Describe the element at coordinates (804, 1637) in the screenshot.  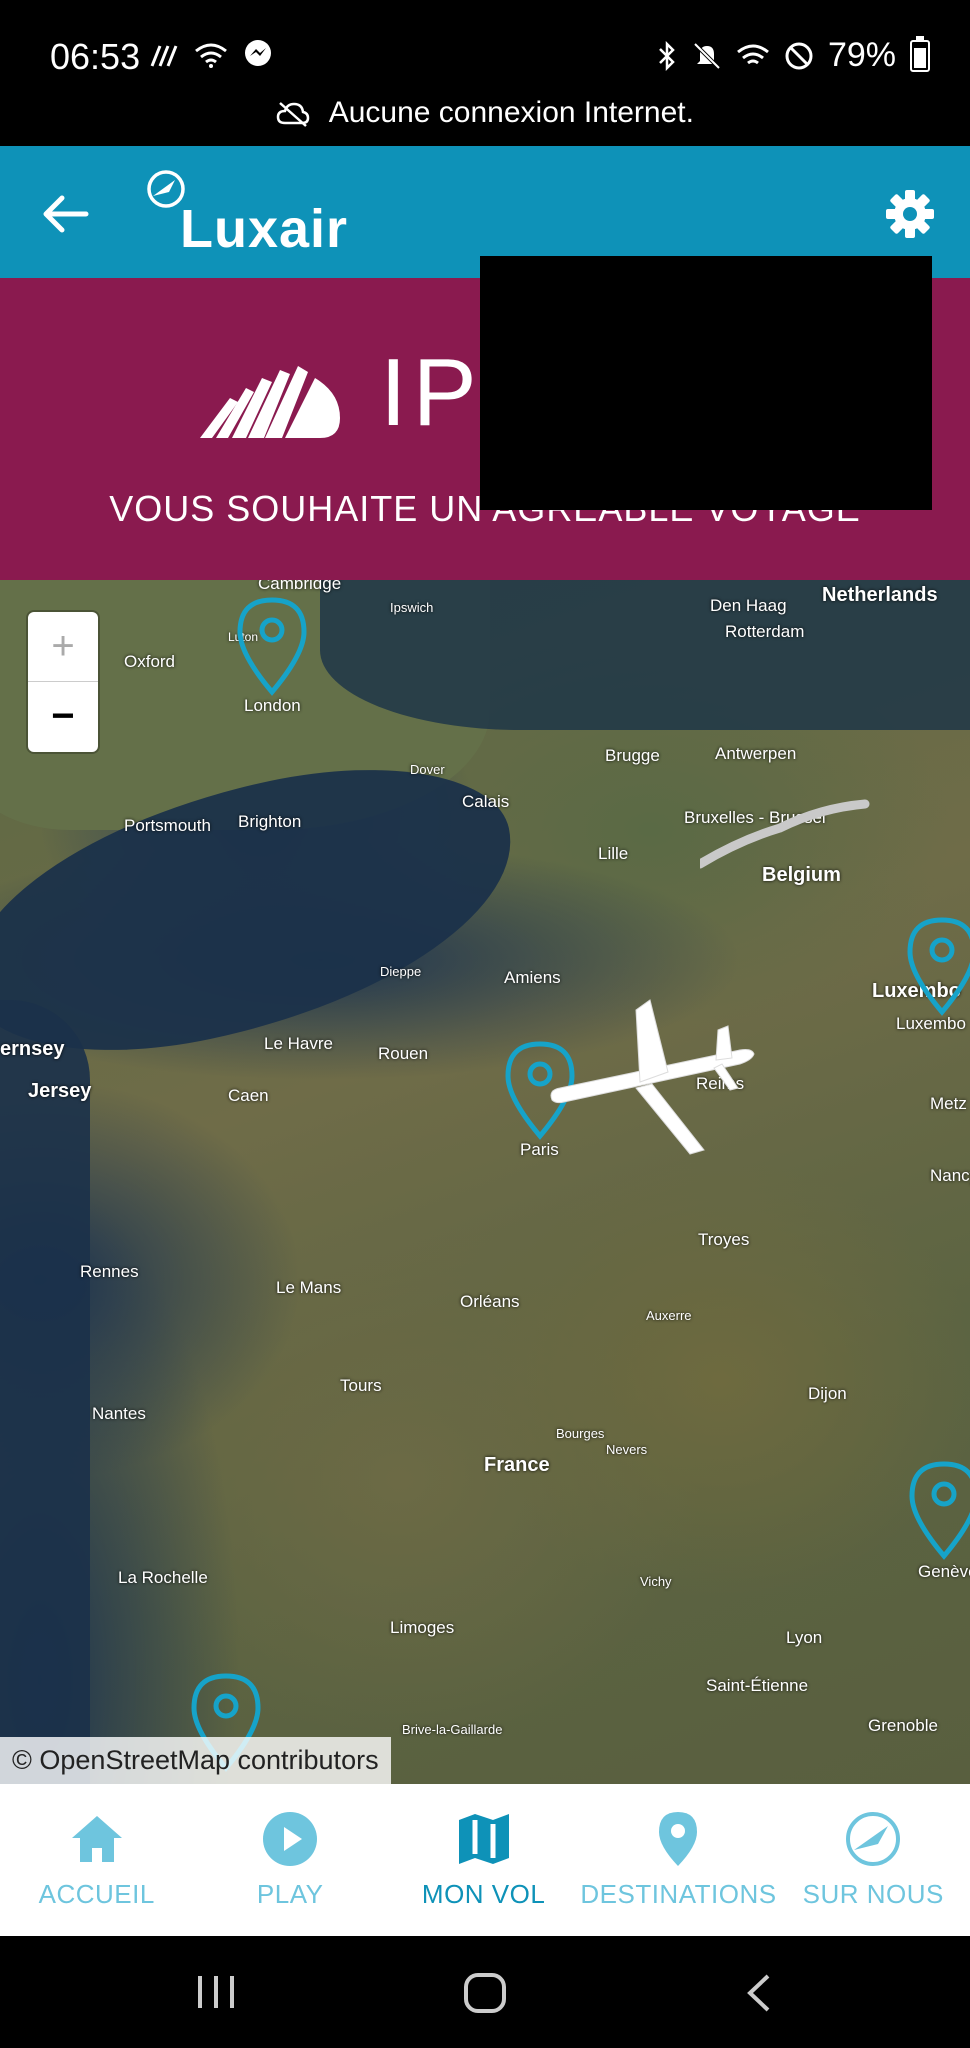
I see `map-label: Lyon` at that location.